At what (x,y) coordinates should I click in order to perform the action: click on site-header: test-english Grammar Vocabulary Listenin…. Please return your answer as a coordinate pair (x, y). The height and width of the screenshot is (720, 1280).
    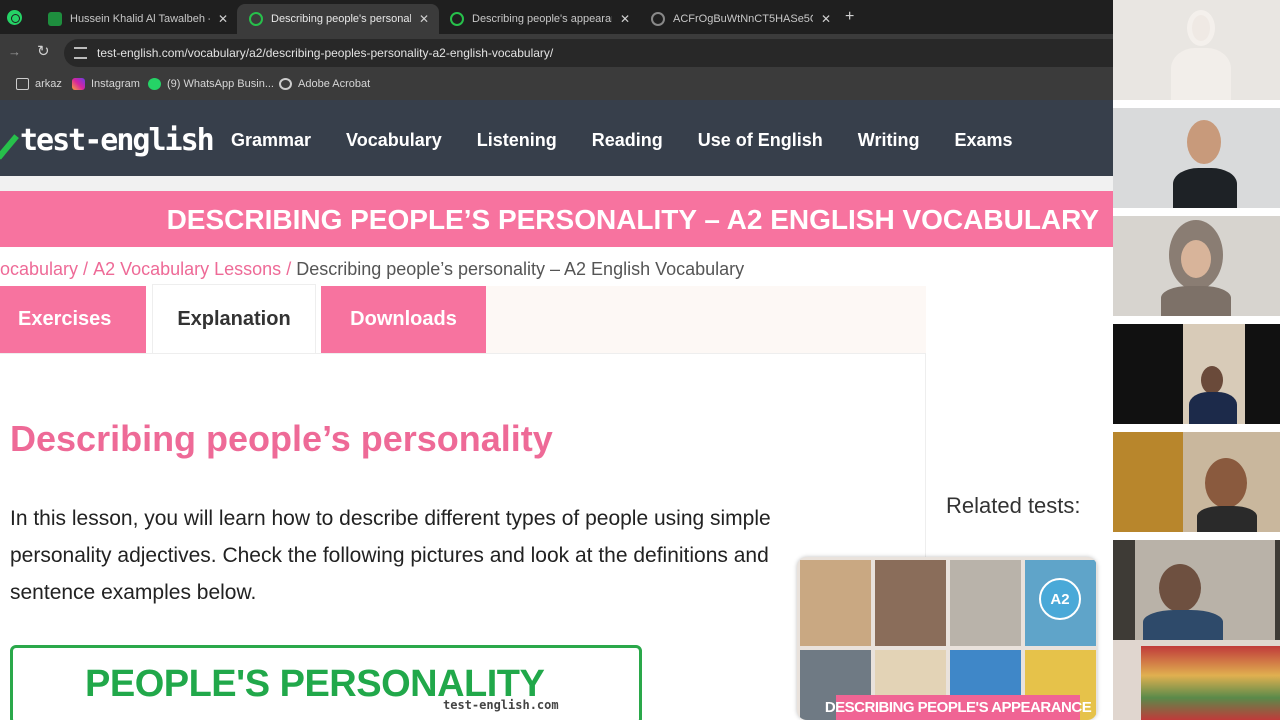
    Looking at the image, I should click on (556, 138).